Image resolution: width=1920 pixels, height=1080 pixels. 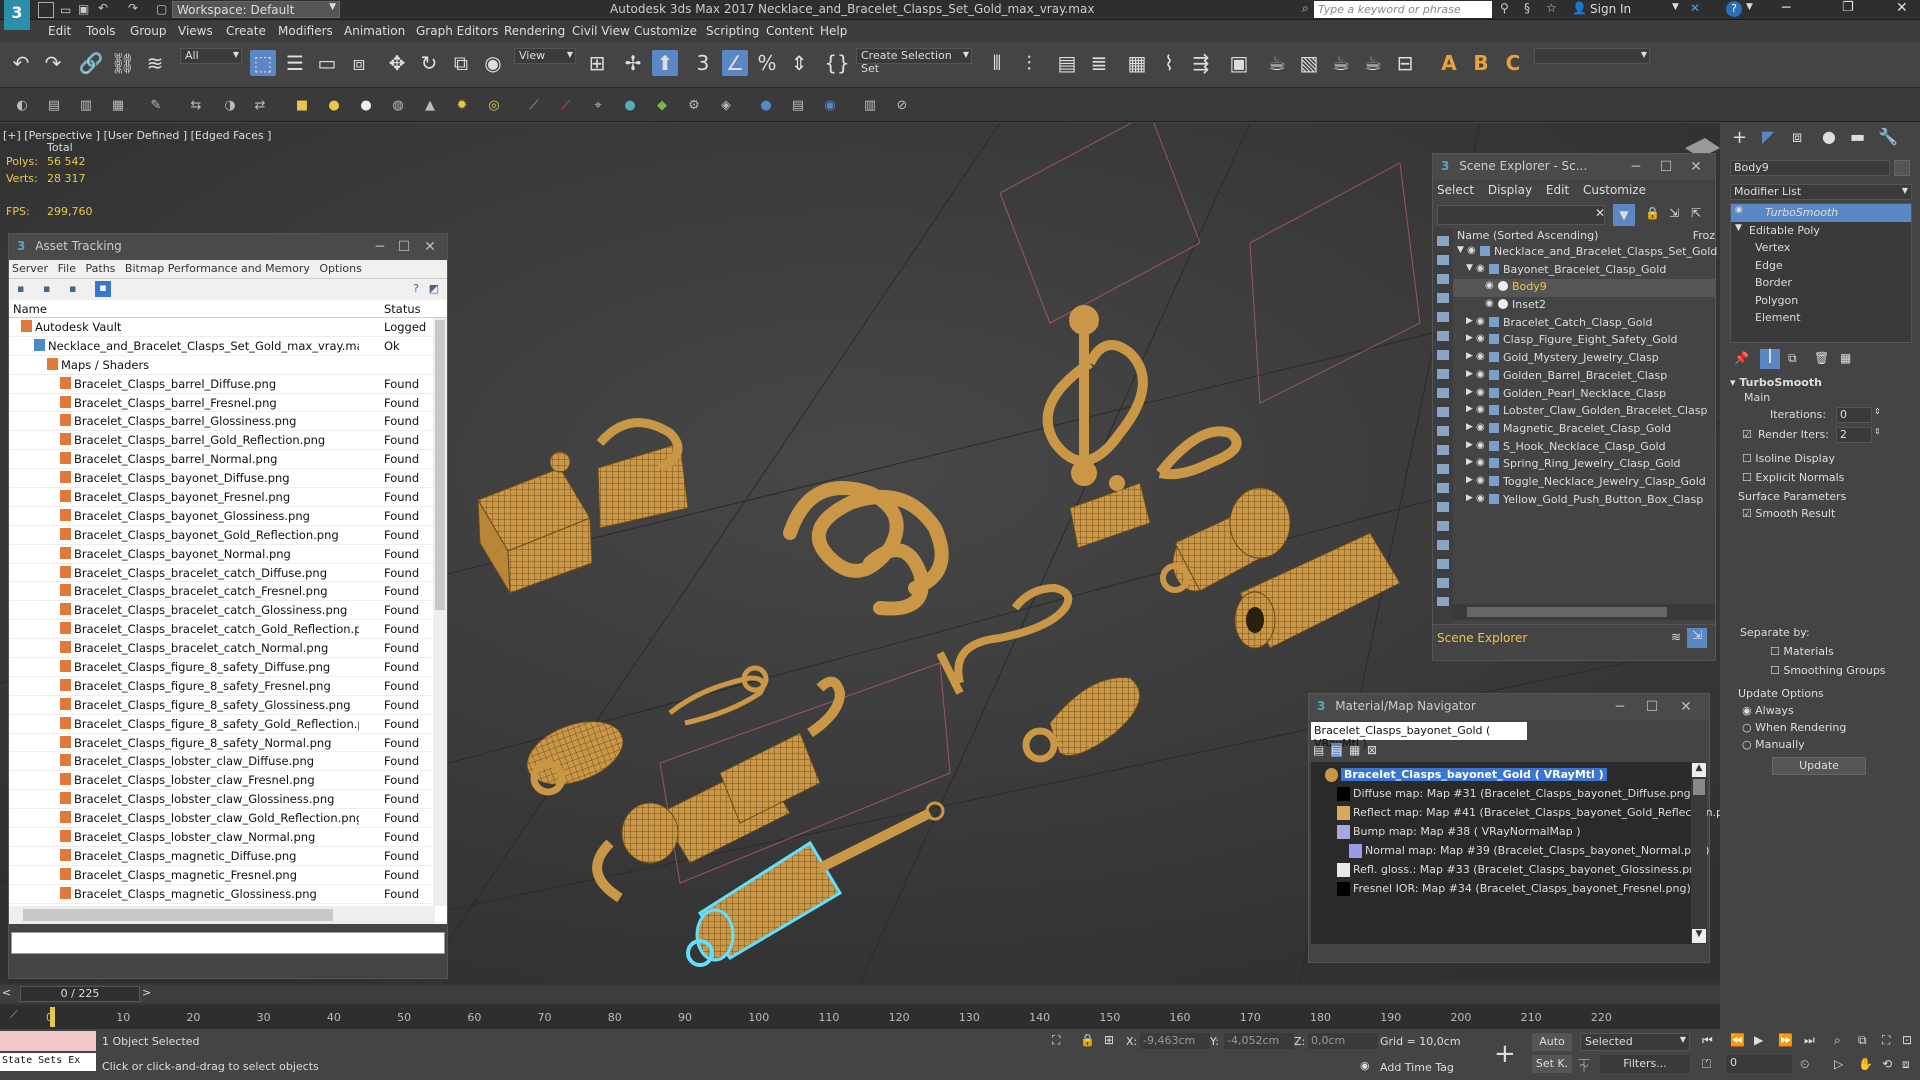 I want to click on asset-path-field, so click(x=228, y=943).